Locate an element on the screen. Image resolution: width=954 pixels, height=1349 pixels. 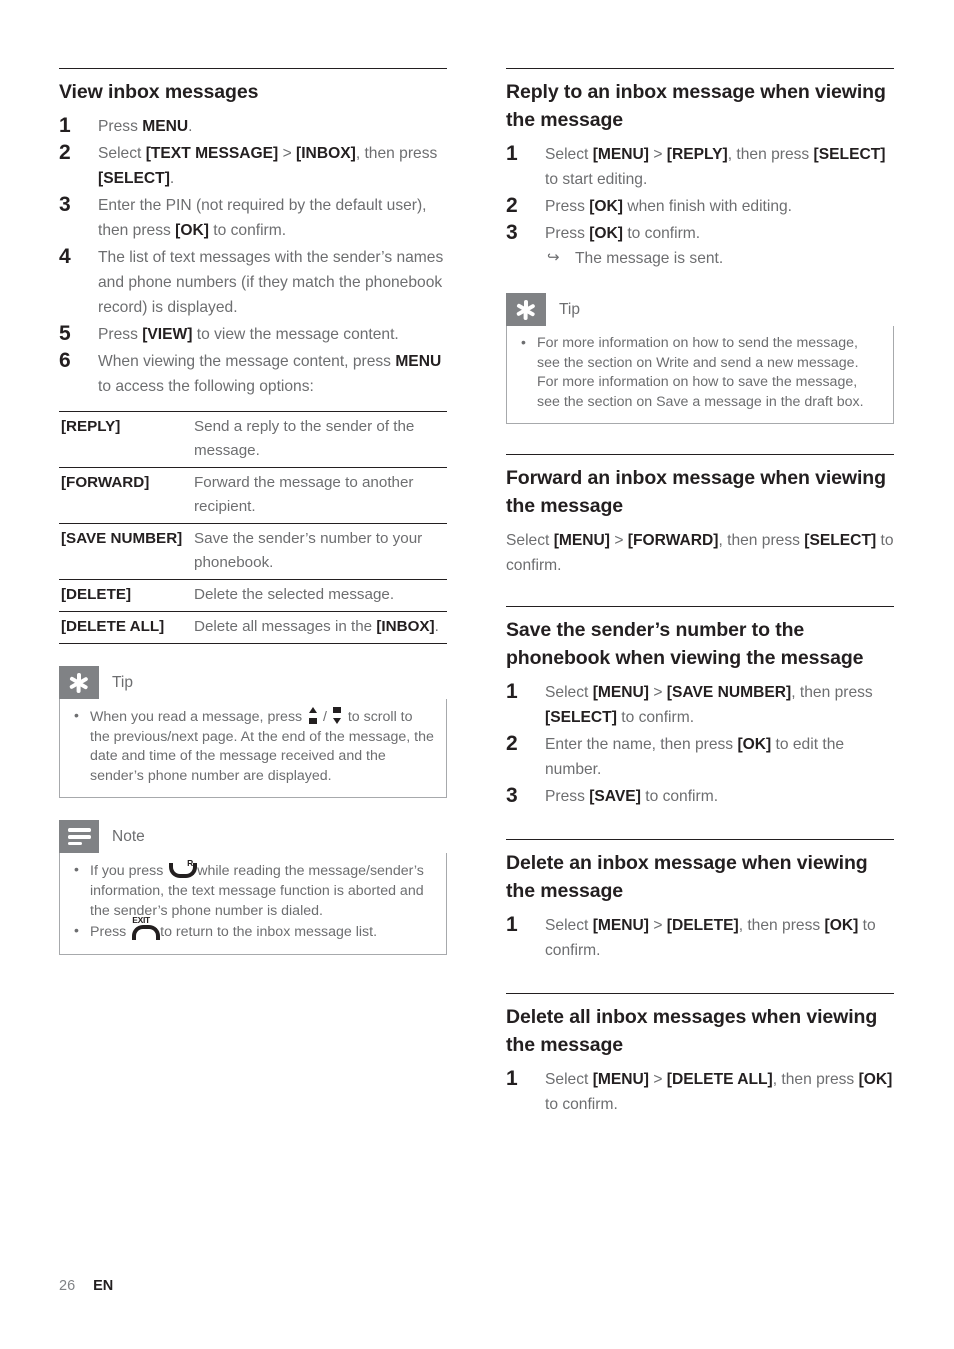
step-item: 1 Press MENU. is located at coordinates (253, 126).